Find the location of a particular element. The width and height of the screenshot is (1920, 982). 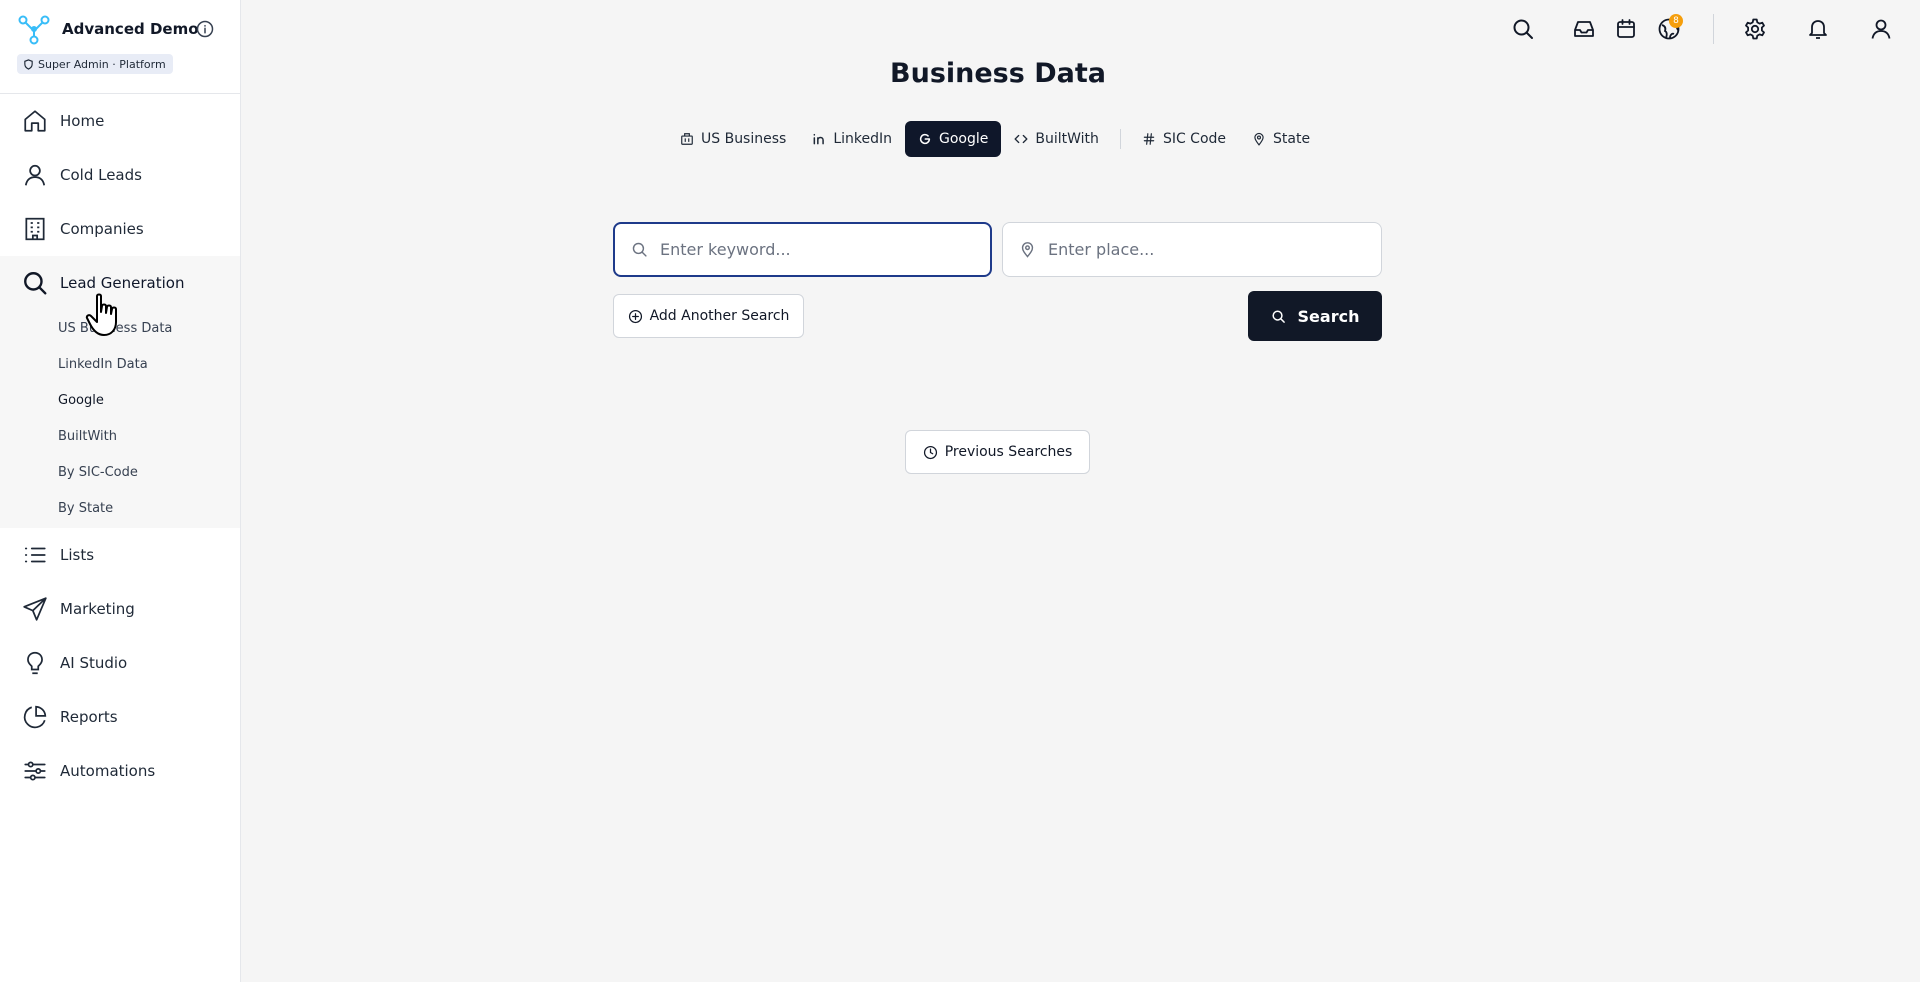

keyword-input is located at coordinates (825, 249).